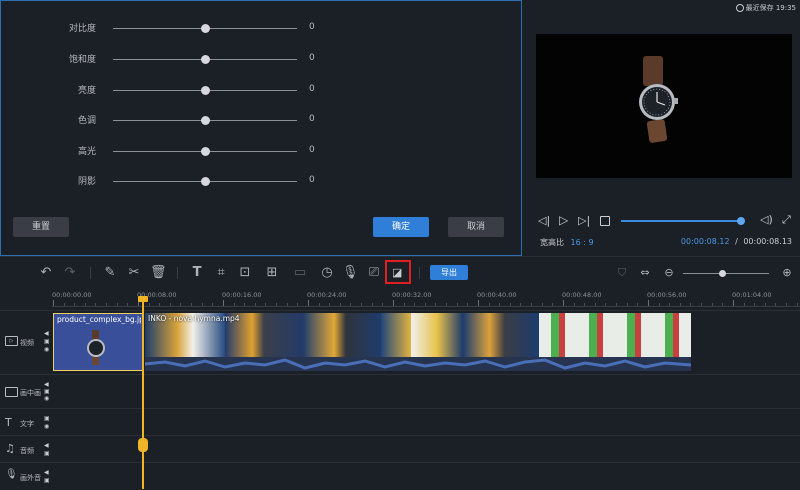  I want to click on redo-icon: ↷, so click(70, 273).